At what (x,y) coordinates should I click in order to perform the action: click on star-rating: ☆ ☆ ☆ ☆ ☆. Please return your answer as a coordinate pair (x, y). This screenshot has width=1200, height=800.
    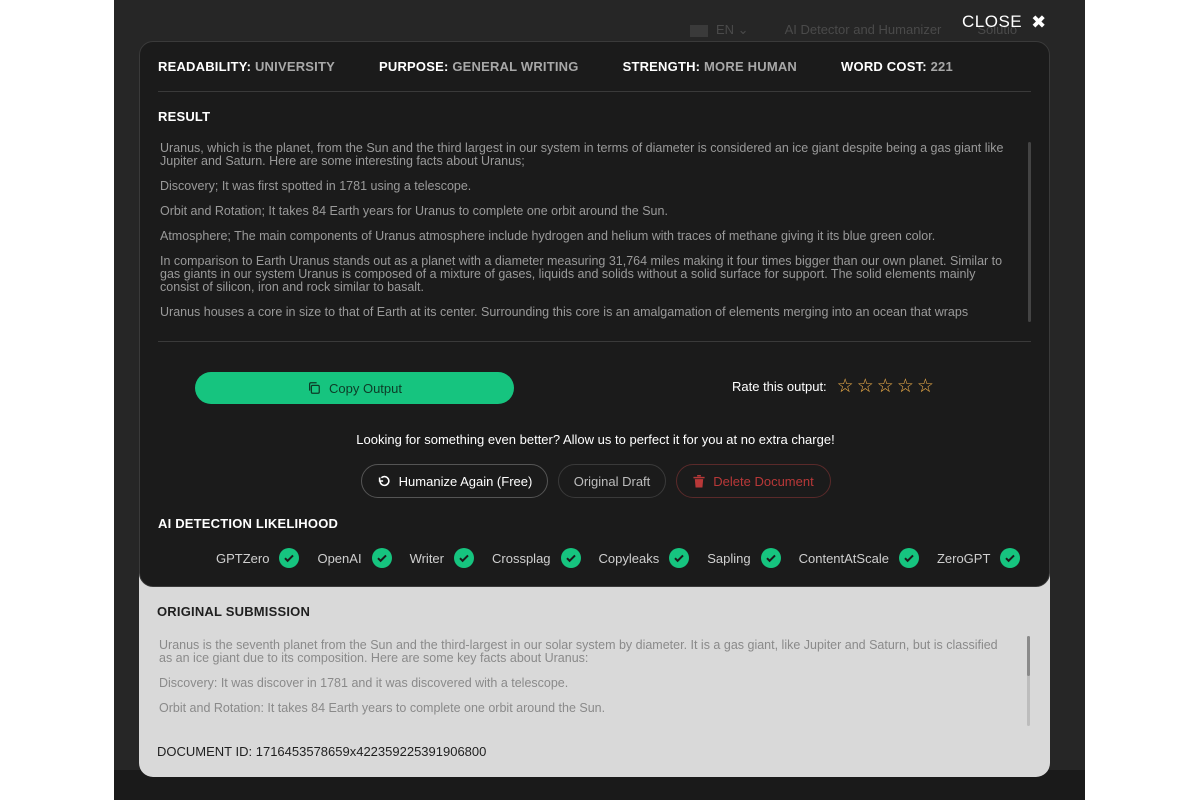
    Looking at the image, I should click on (885, 386).